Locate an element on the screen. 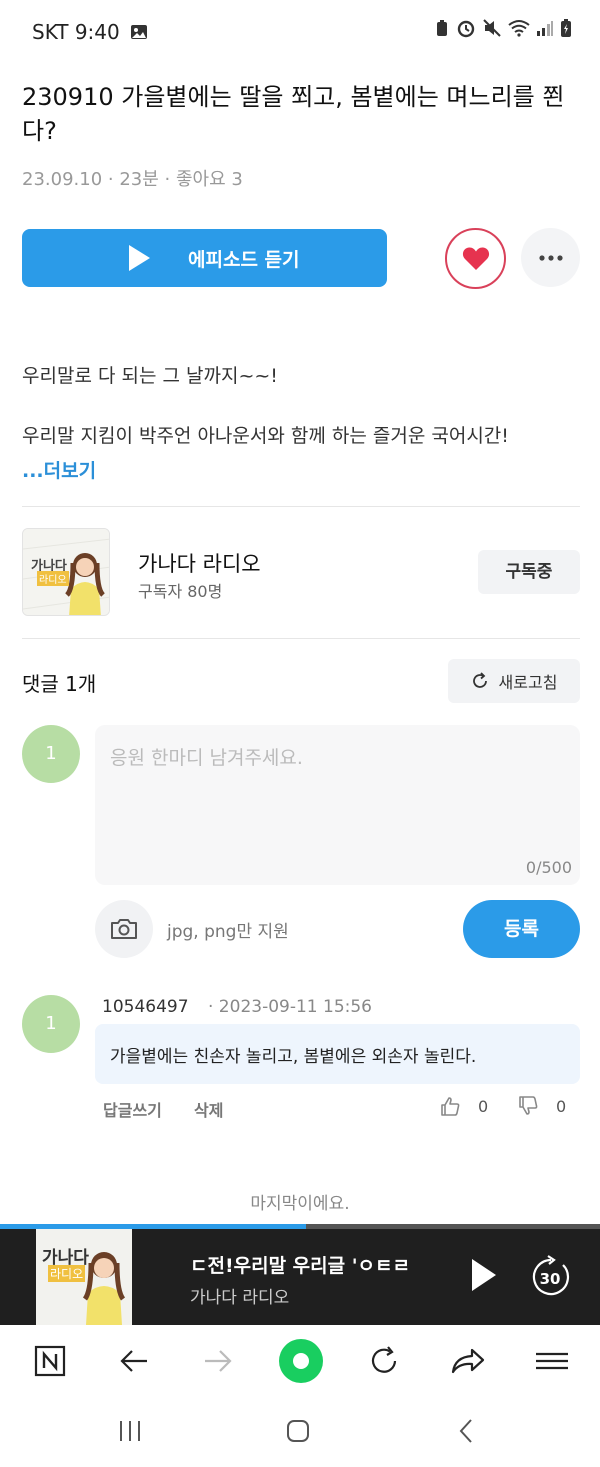 Image resolution: width=600 pixels, height=1467 pixels. home-button is located at coordinates (298, 1431).